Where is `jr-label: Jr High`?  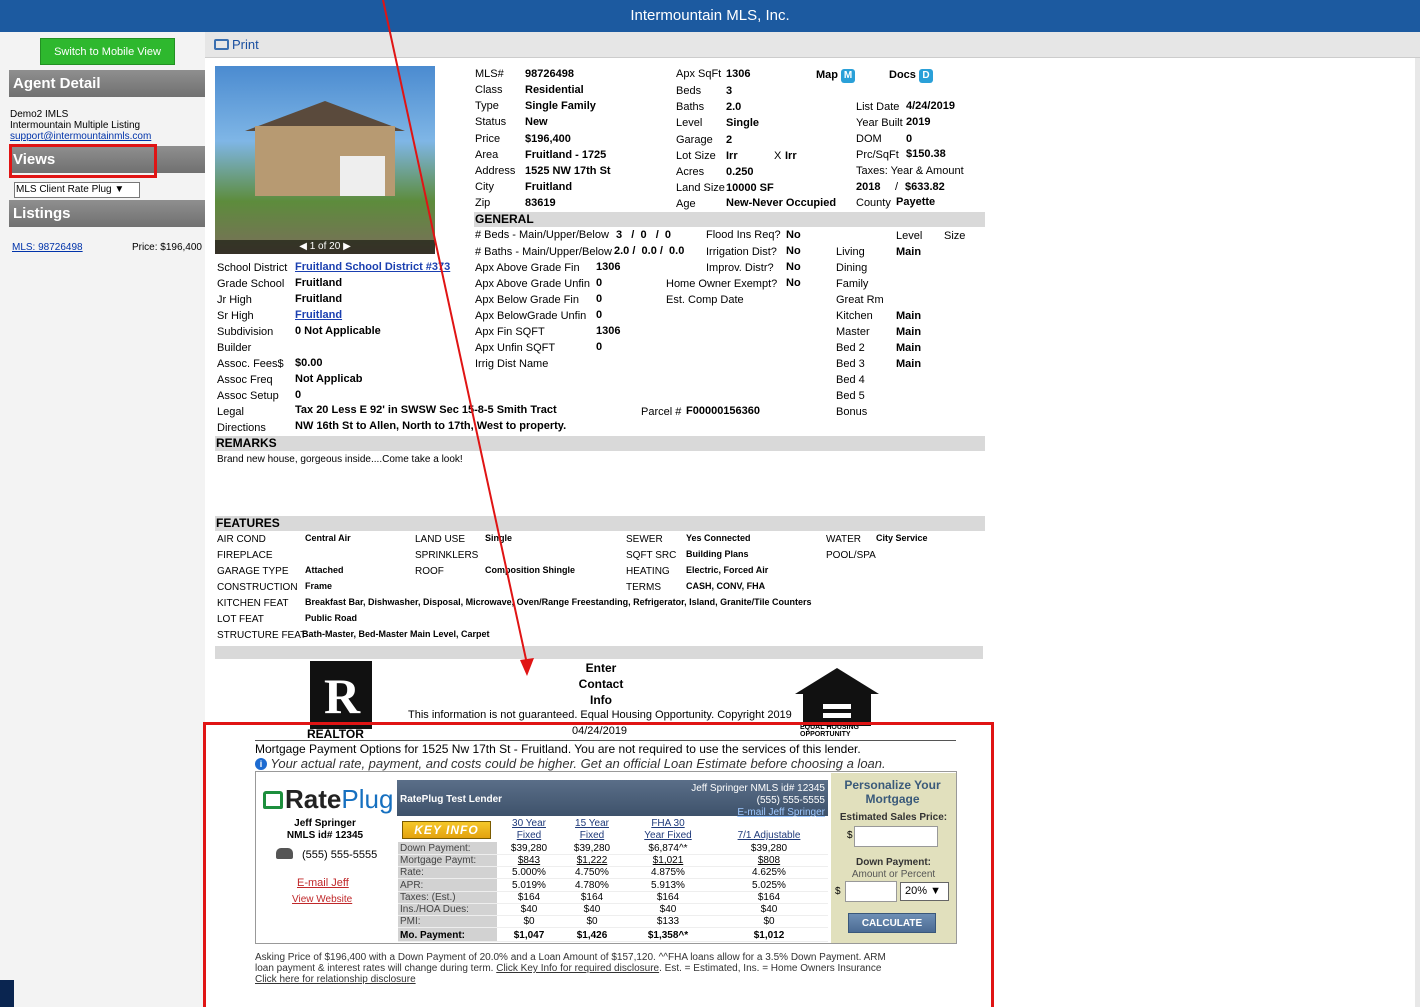 jr-label: Jr High is located at coordinates (234, 300).